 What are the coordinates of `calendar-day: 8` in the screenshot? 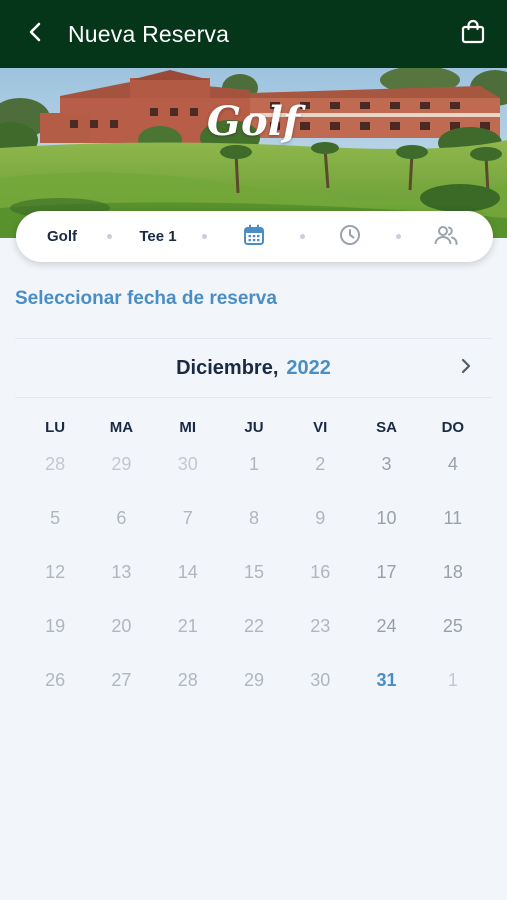 It's located at (254, 527).